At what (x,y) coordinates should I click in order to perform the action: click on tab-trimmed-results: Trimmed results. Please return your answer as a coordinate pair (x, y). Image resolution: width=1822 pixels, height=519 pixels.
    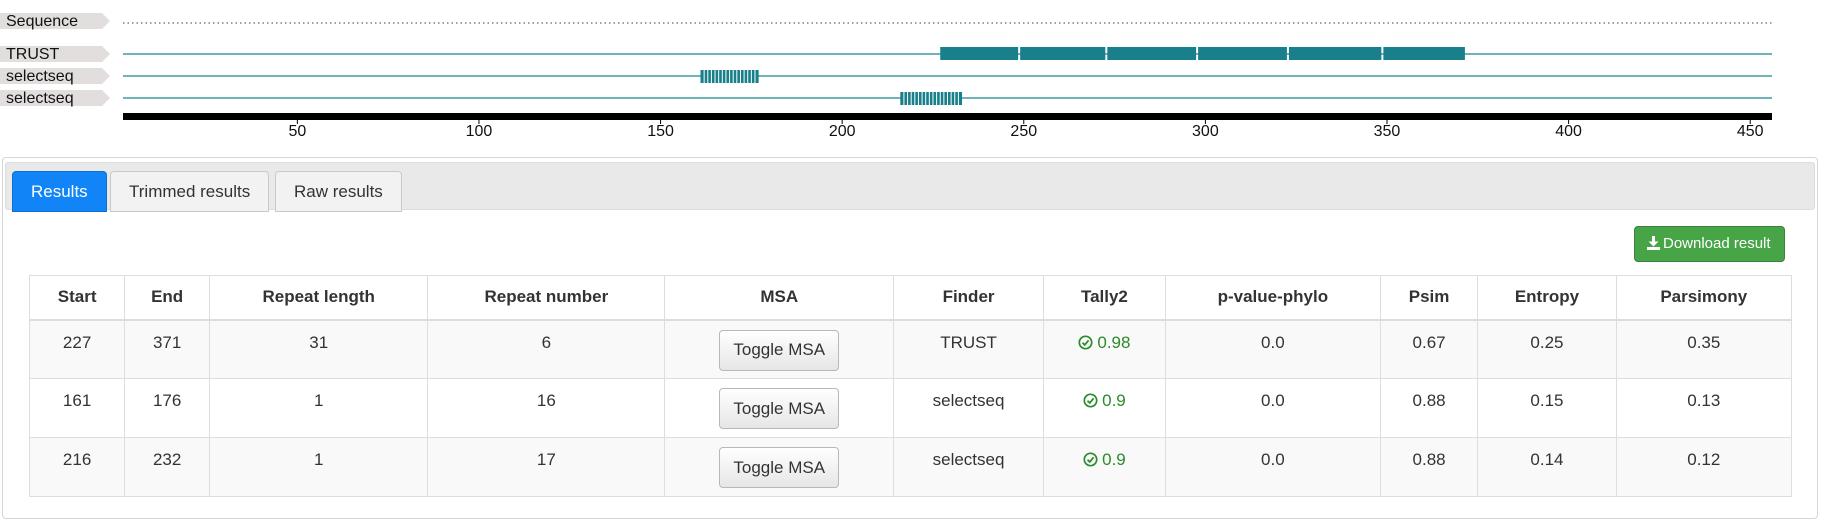
    Looking at the image, I should click on (190, 191).